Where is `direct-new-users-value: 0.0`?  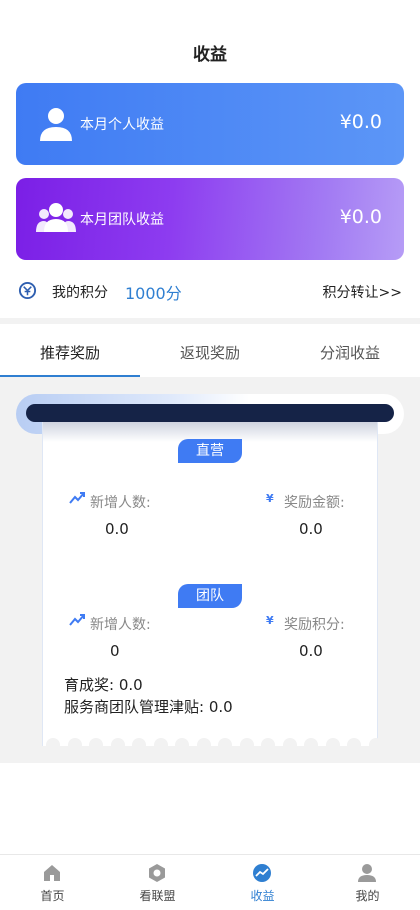 direct-new-users-value: 0.0 is located at coordinates (117, 529).